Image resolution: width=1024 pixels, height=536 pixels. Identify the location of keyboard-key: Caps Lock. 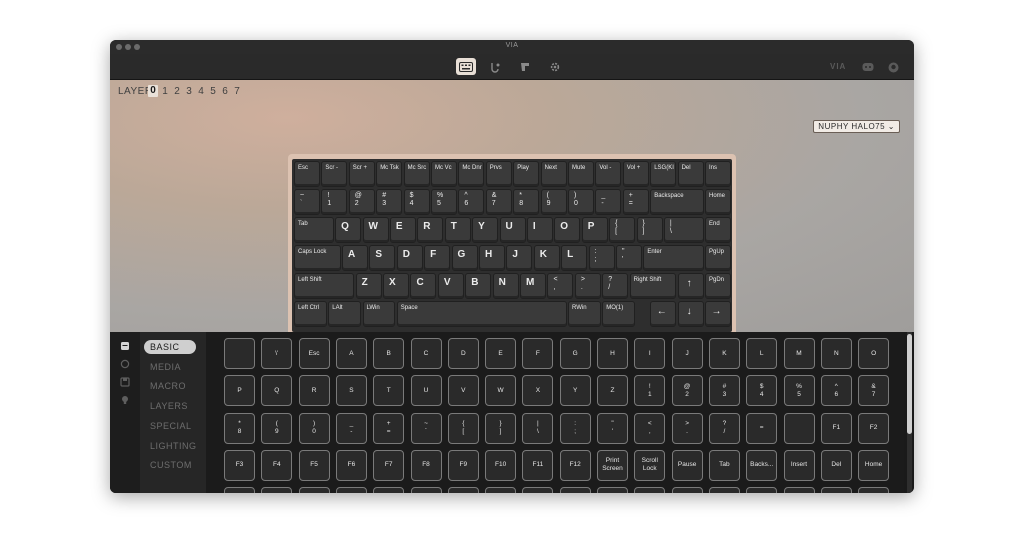
(317, 258).